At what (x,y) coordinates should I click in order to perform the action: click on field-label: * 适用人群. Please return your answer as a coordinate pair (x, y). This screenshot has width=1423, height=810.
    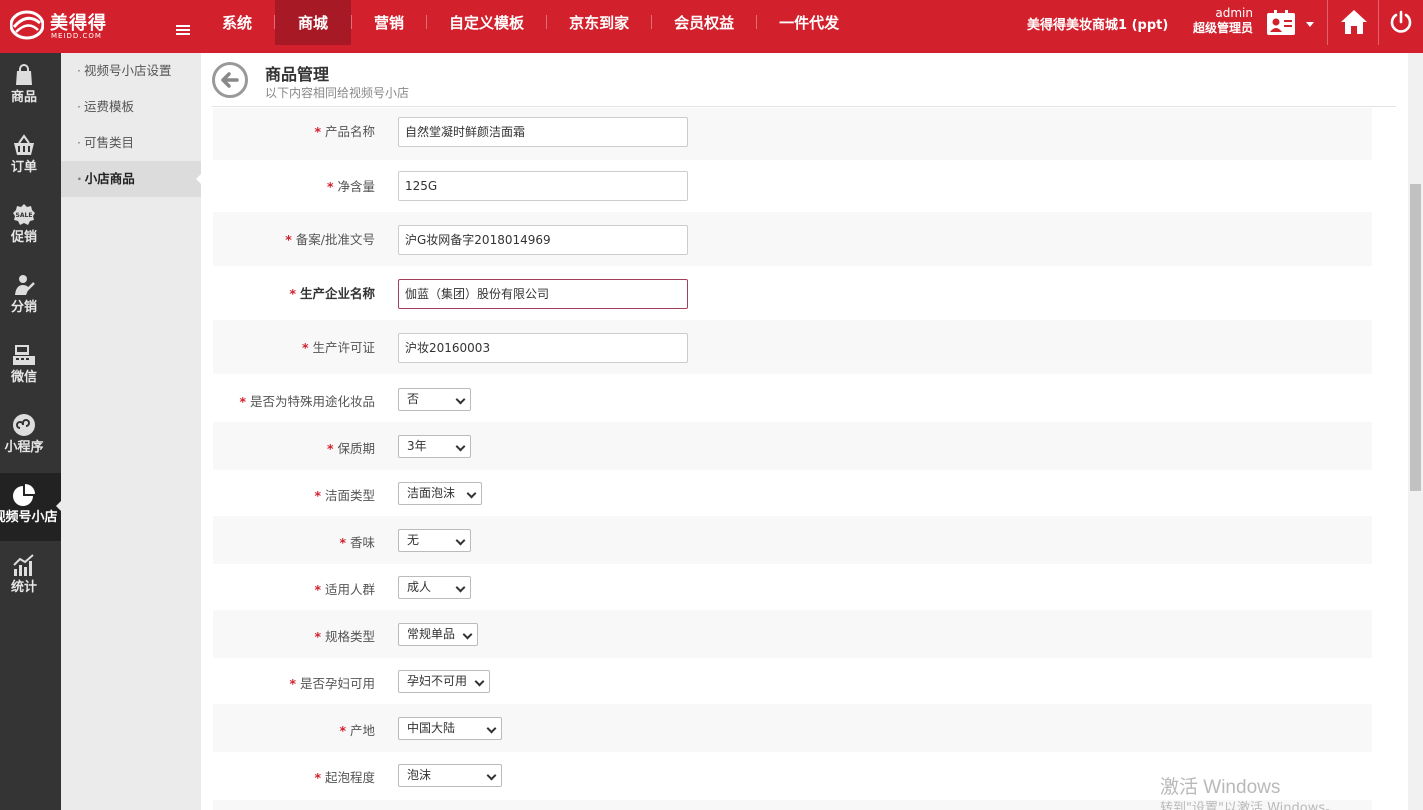
    Looking at the image, I should click on (344, 589).